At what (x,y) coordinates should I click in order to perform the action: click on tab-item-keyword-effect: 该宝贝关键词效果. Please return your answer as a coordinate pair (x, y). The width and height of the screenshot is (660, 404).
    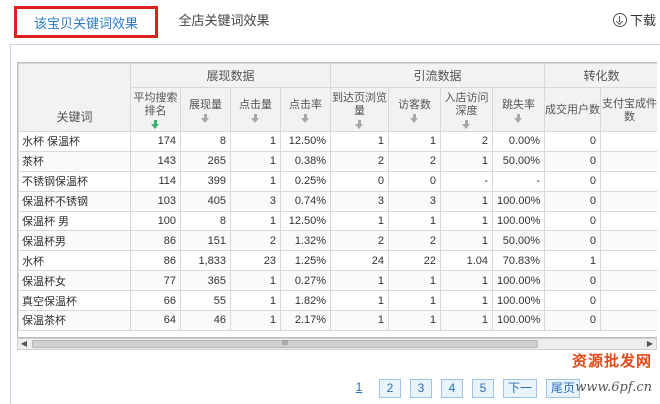
    Looking at the image, I should click on (86, 22).